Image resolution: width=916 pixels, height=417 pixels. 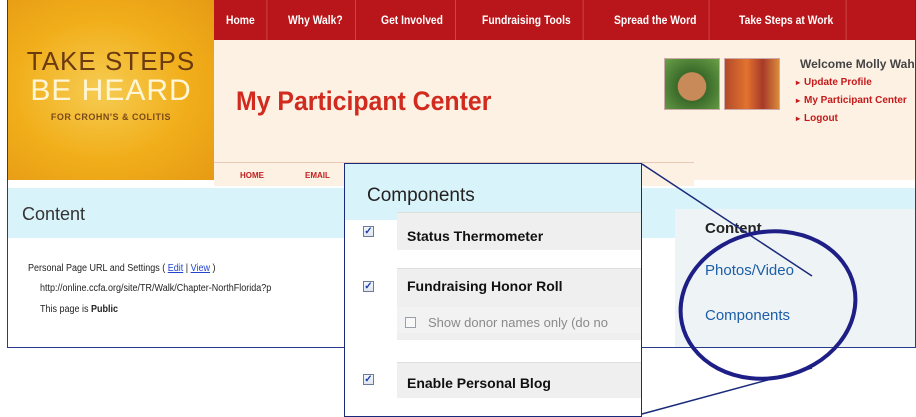 I want to click on update-profile-link: ▸ Update Profile, so click(x=834, y=82).